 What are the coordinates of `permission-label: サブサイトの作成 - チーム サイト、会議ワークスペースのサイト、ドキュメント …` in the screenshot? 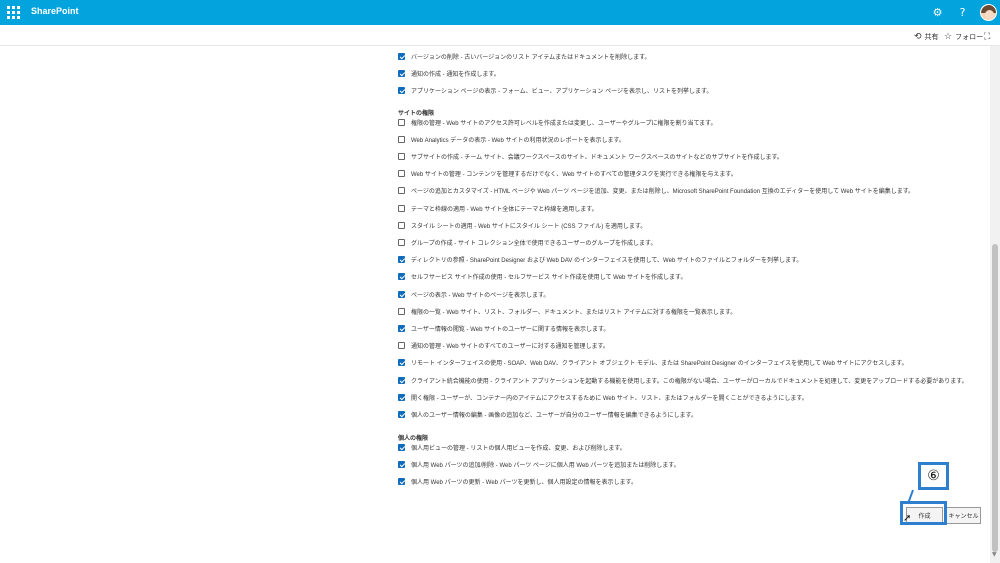 It's located at (597, 157).